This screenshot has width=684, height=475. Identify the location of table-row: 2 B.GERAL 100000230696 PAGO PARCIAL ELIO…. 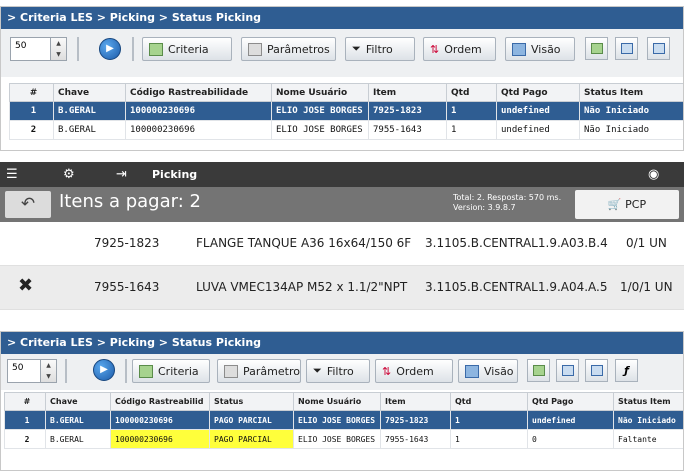
(343, 439).